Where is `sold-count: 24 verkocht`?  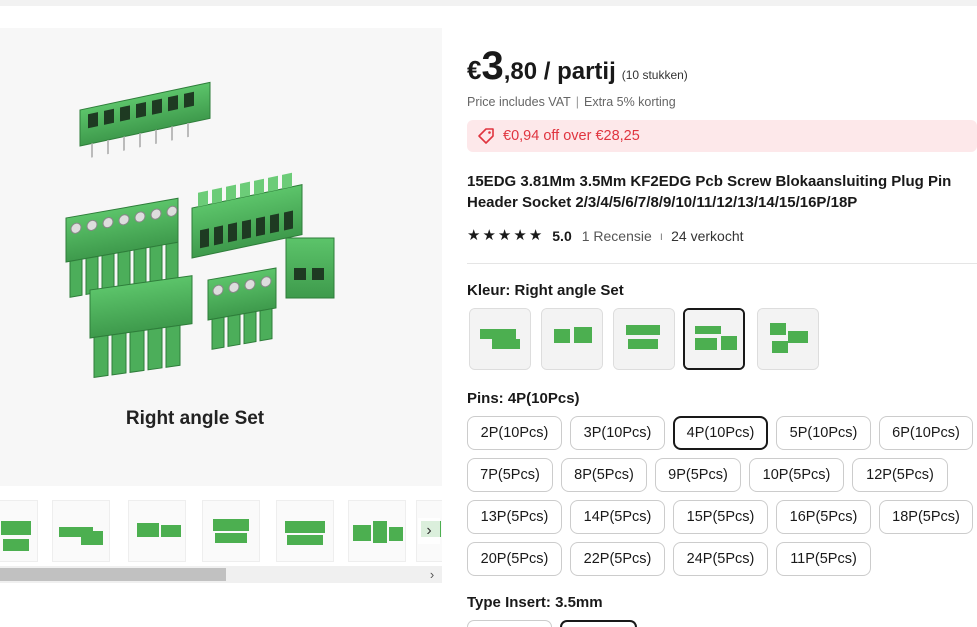
sold-count: 24 verkocht is located at coordinates (707, 236).